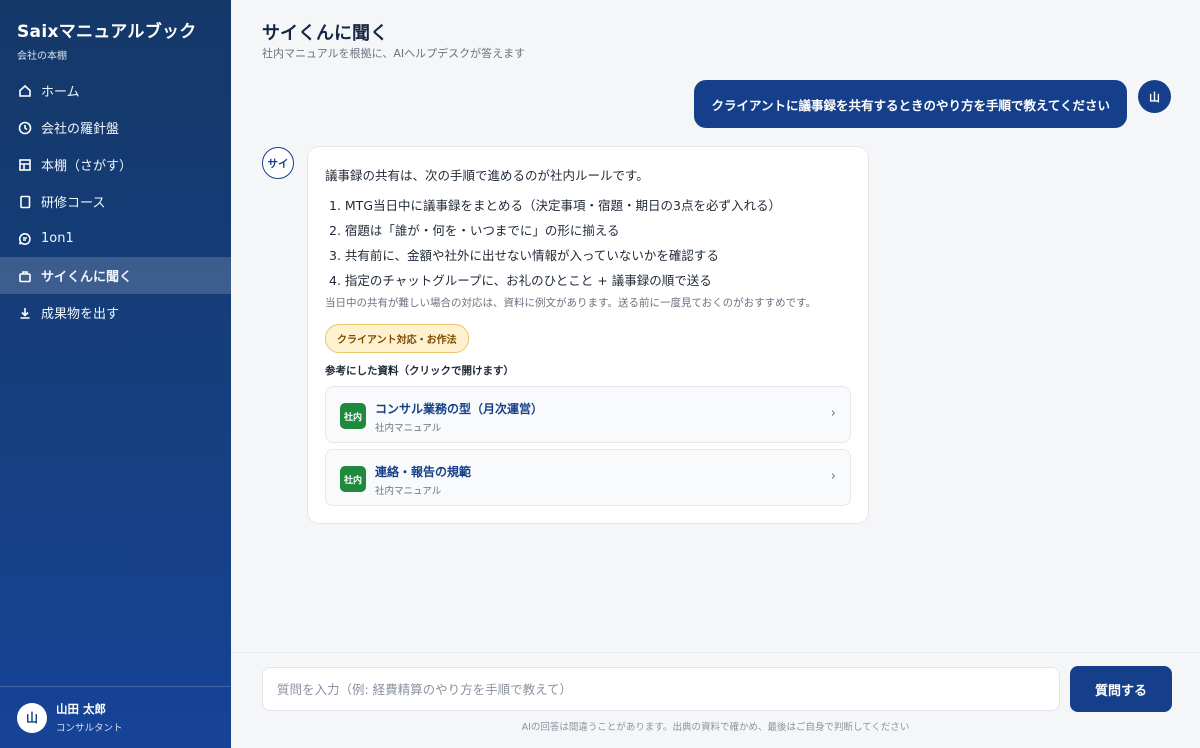 The width and height of the screenshot is (1200, 748). I want to click on sidebar-item-deliverables: 成果物を出す, so click(115, 312).